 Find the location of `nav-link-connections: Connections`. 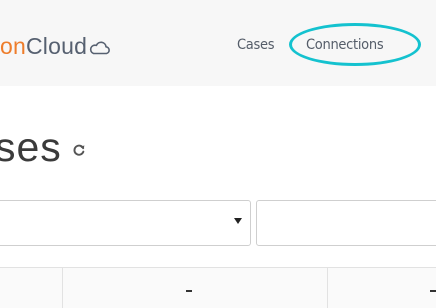

nav-link-connections: Connections is located at coordinates (345, 45).